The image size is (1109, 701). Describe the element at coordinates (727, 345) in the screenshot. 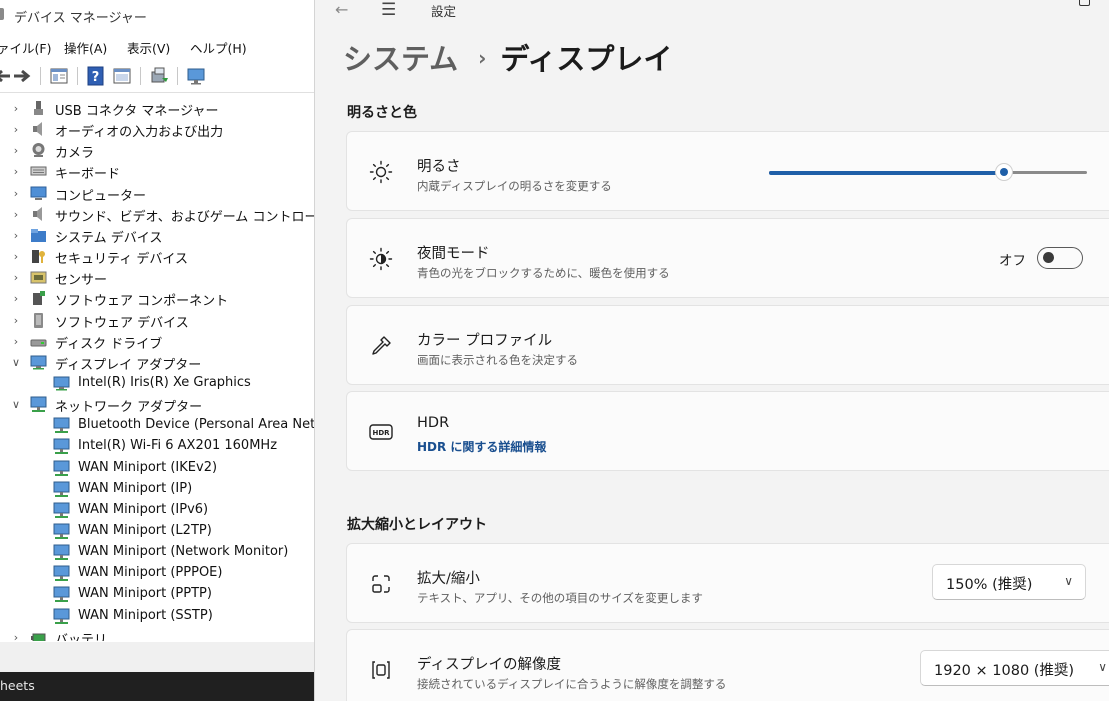

I see `color-profile-card: カラー プロファイル 画面に表示される色を決定する ›` at that location.